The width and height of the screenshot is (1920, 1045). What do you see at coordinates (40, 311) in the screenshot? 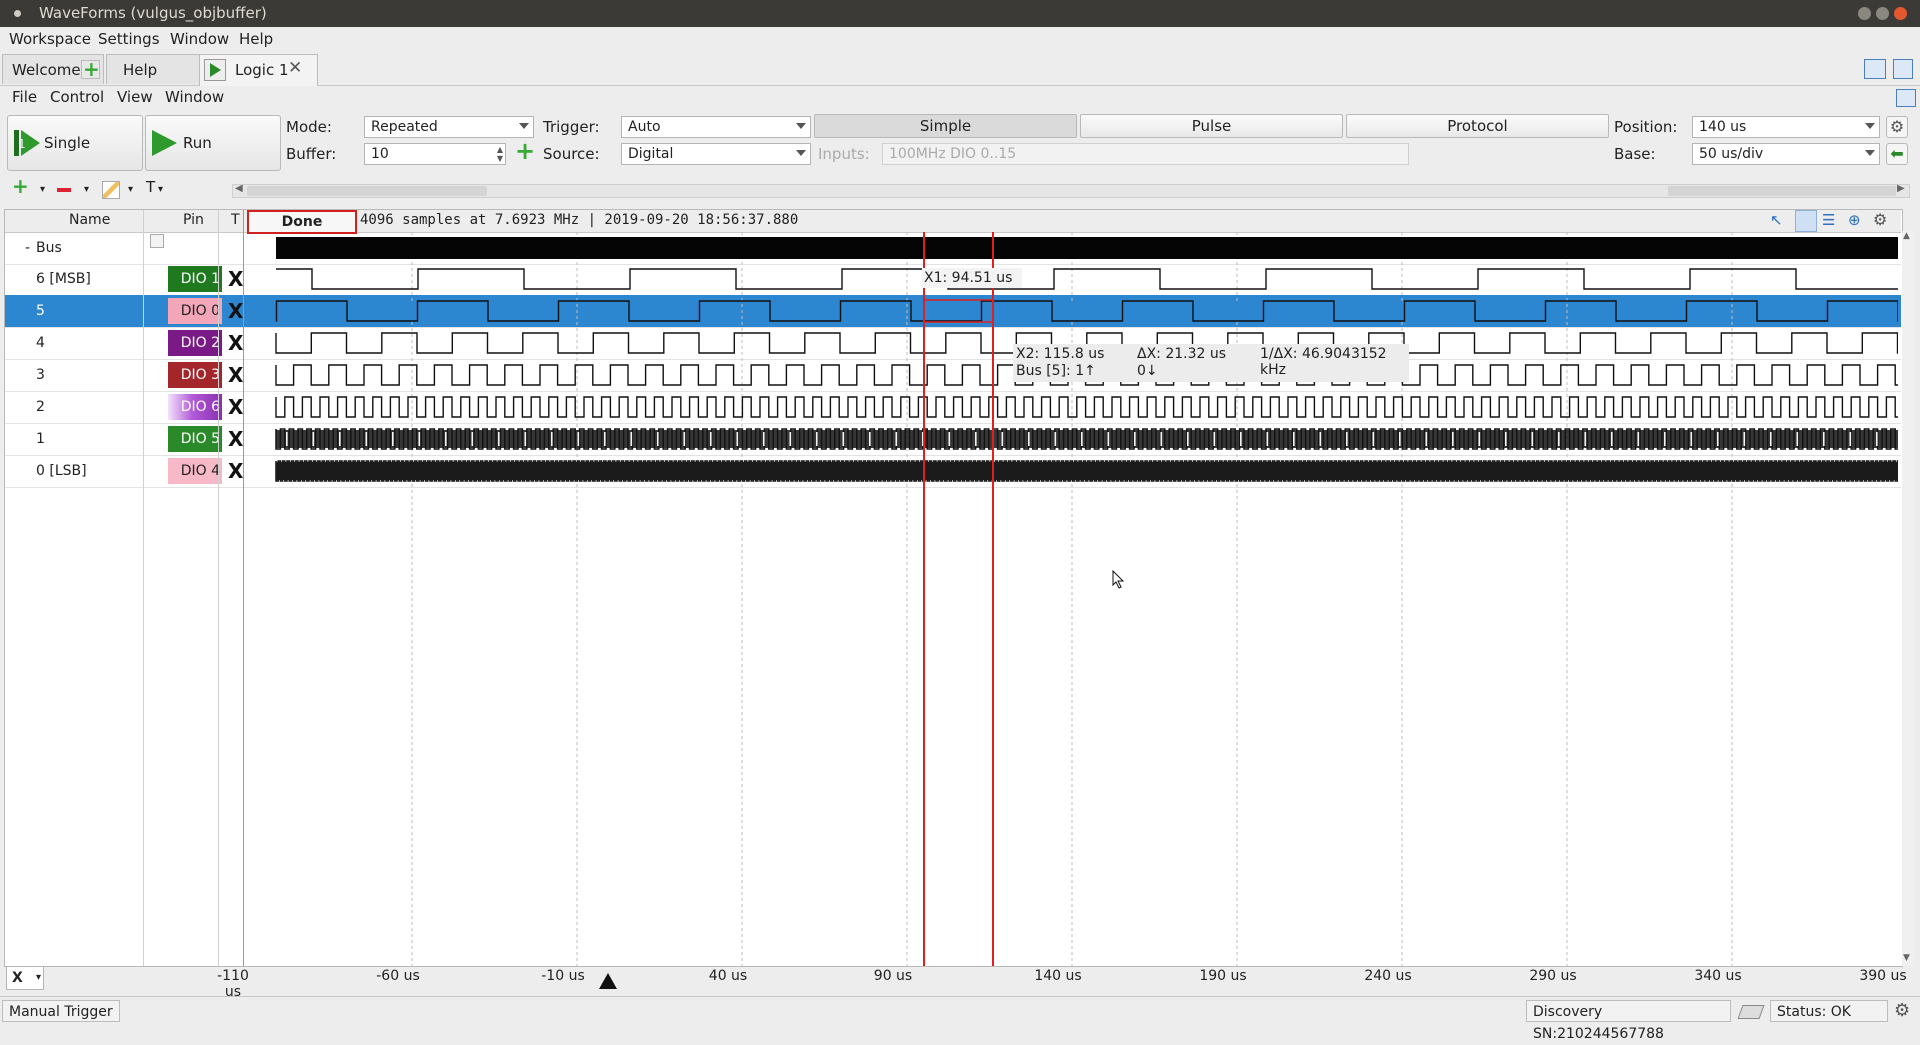
I see `channel-name: 5` at bounding box center [40, 311].